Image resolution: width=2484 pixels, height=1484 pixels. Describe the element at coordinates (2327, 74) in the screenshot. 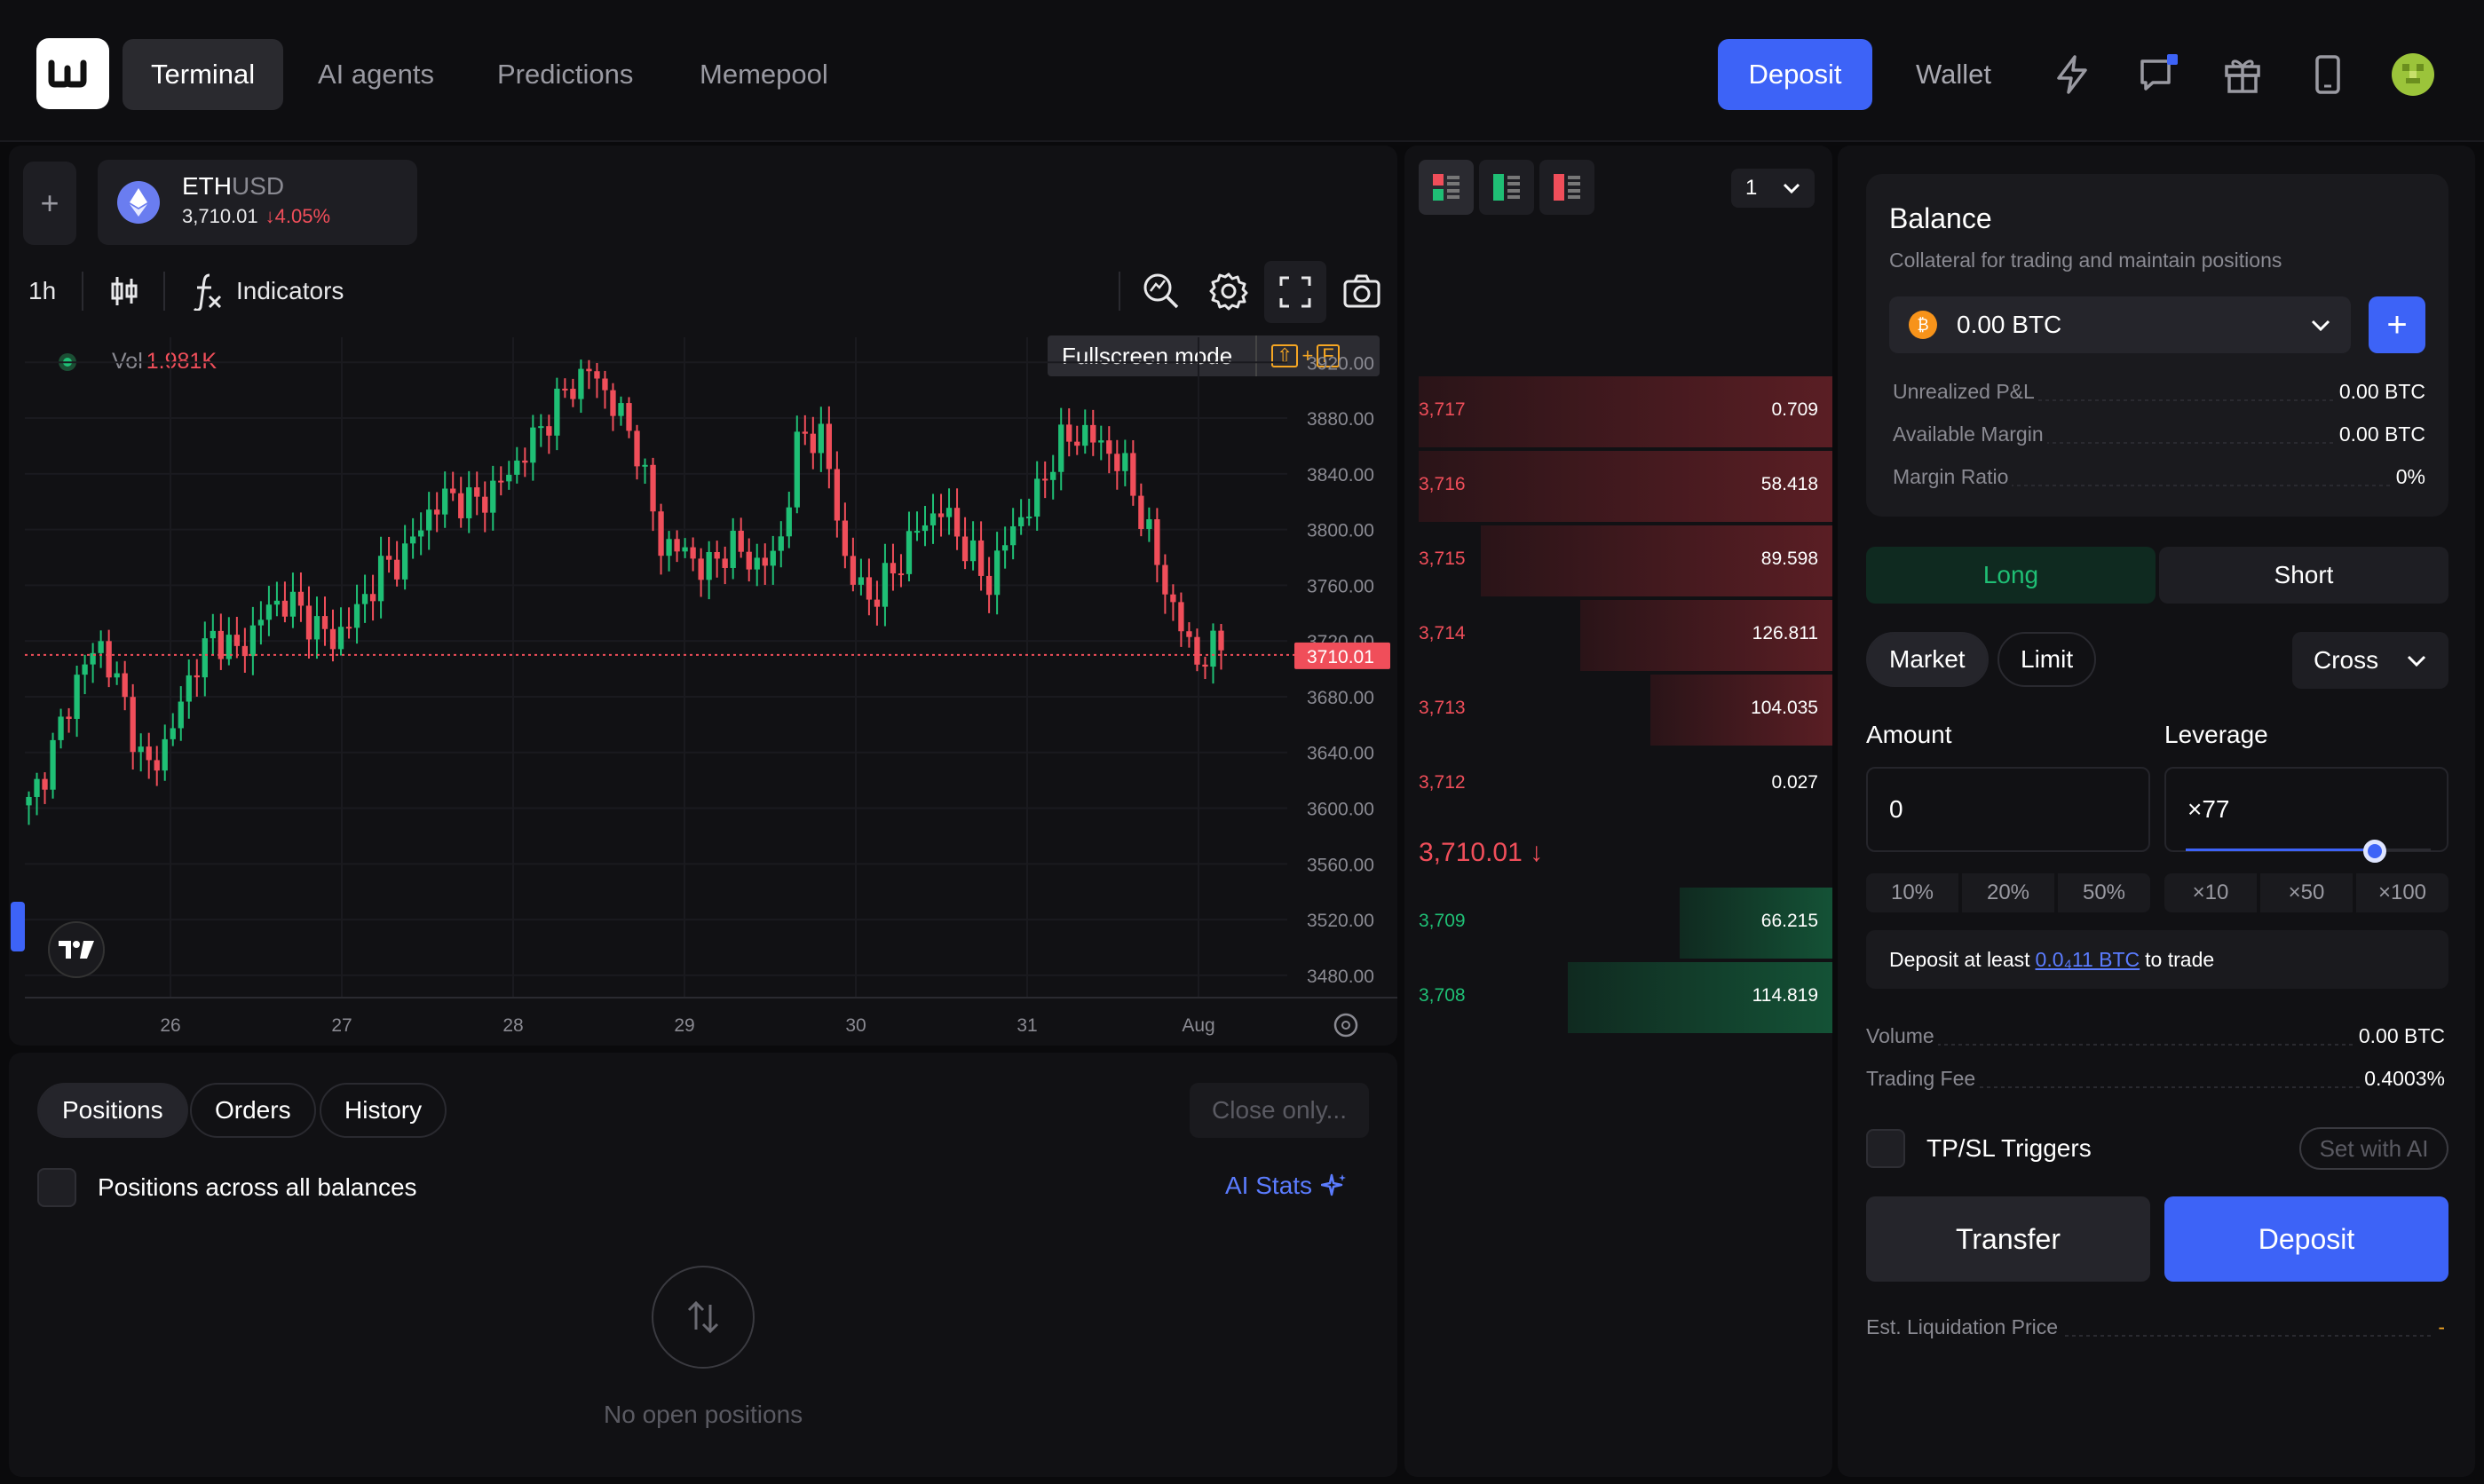

I see `mobile-icon` at that location.